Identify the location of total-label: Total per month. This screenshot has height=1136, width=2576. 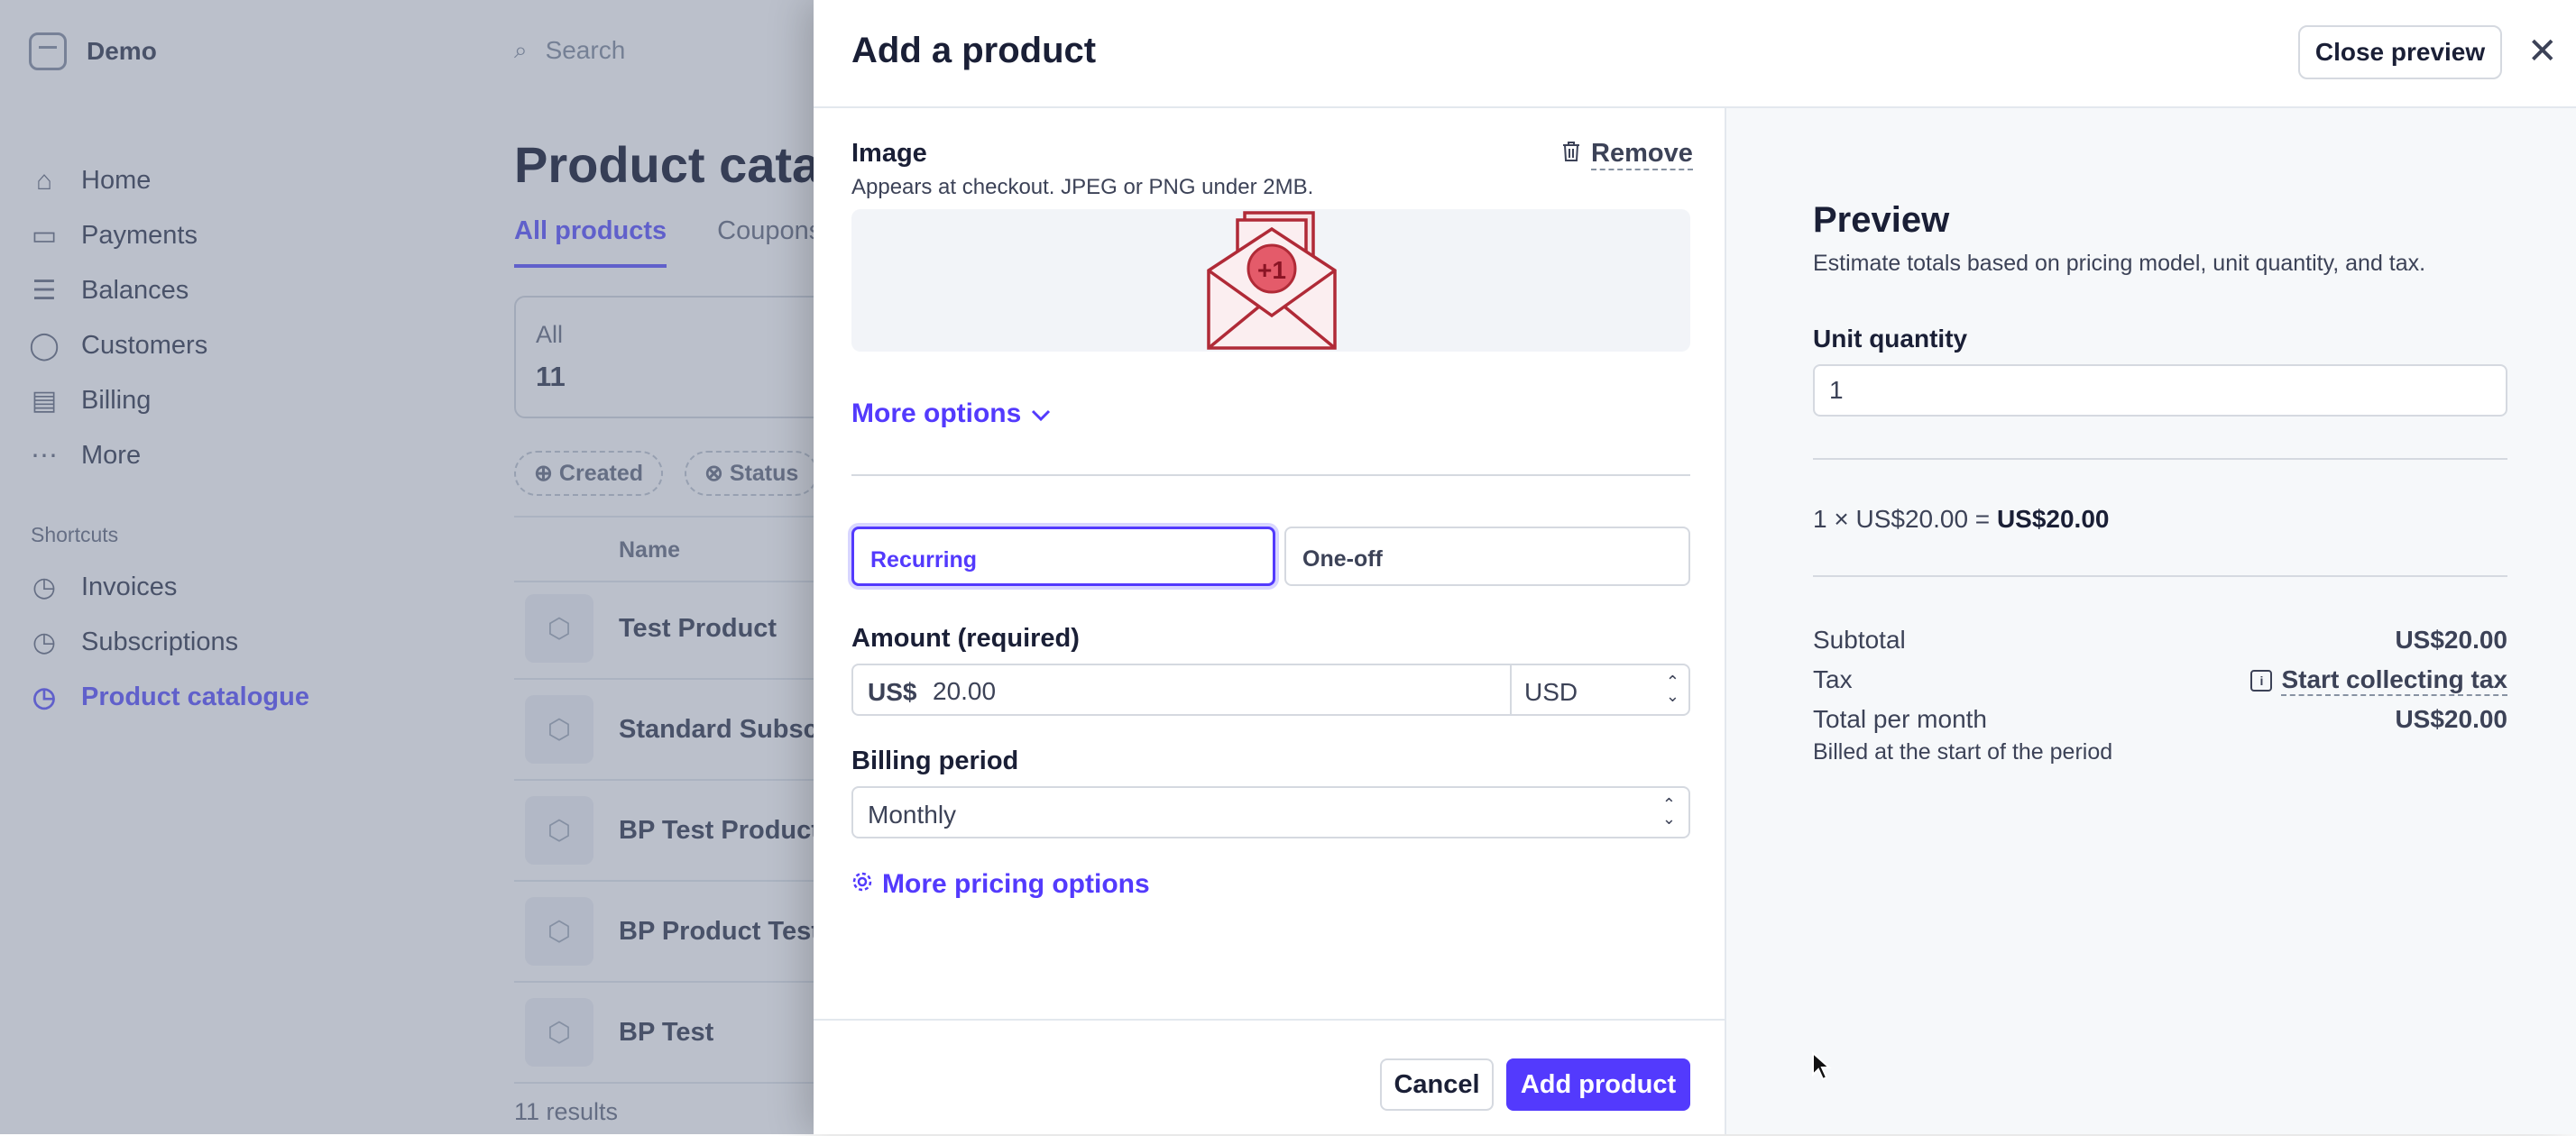
(1900, 719).